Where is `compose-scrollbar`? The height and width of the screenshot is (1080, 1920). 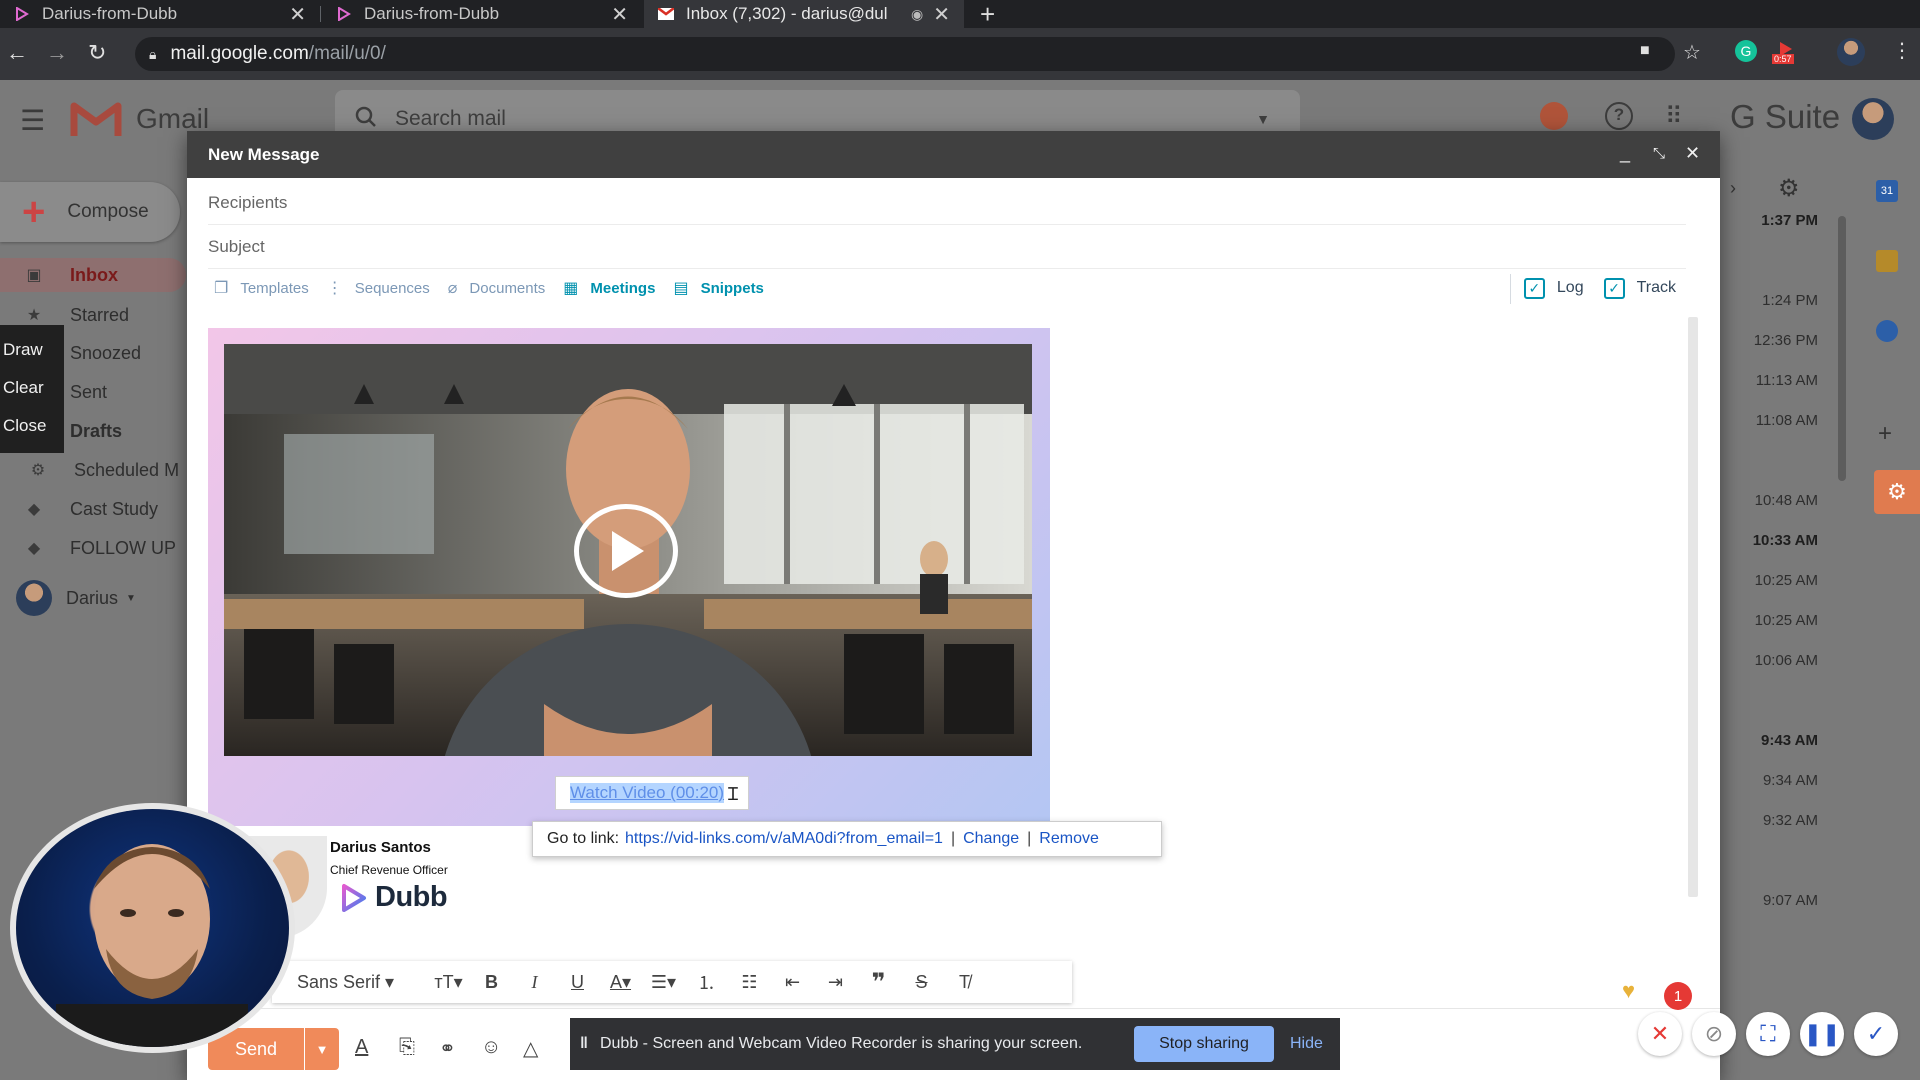 compose-scrollbar is located at coordinates (1693, 607).